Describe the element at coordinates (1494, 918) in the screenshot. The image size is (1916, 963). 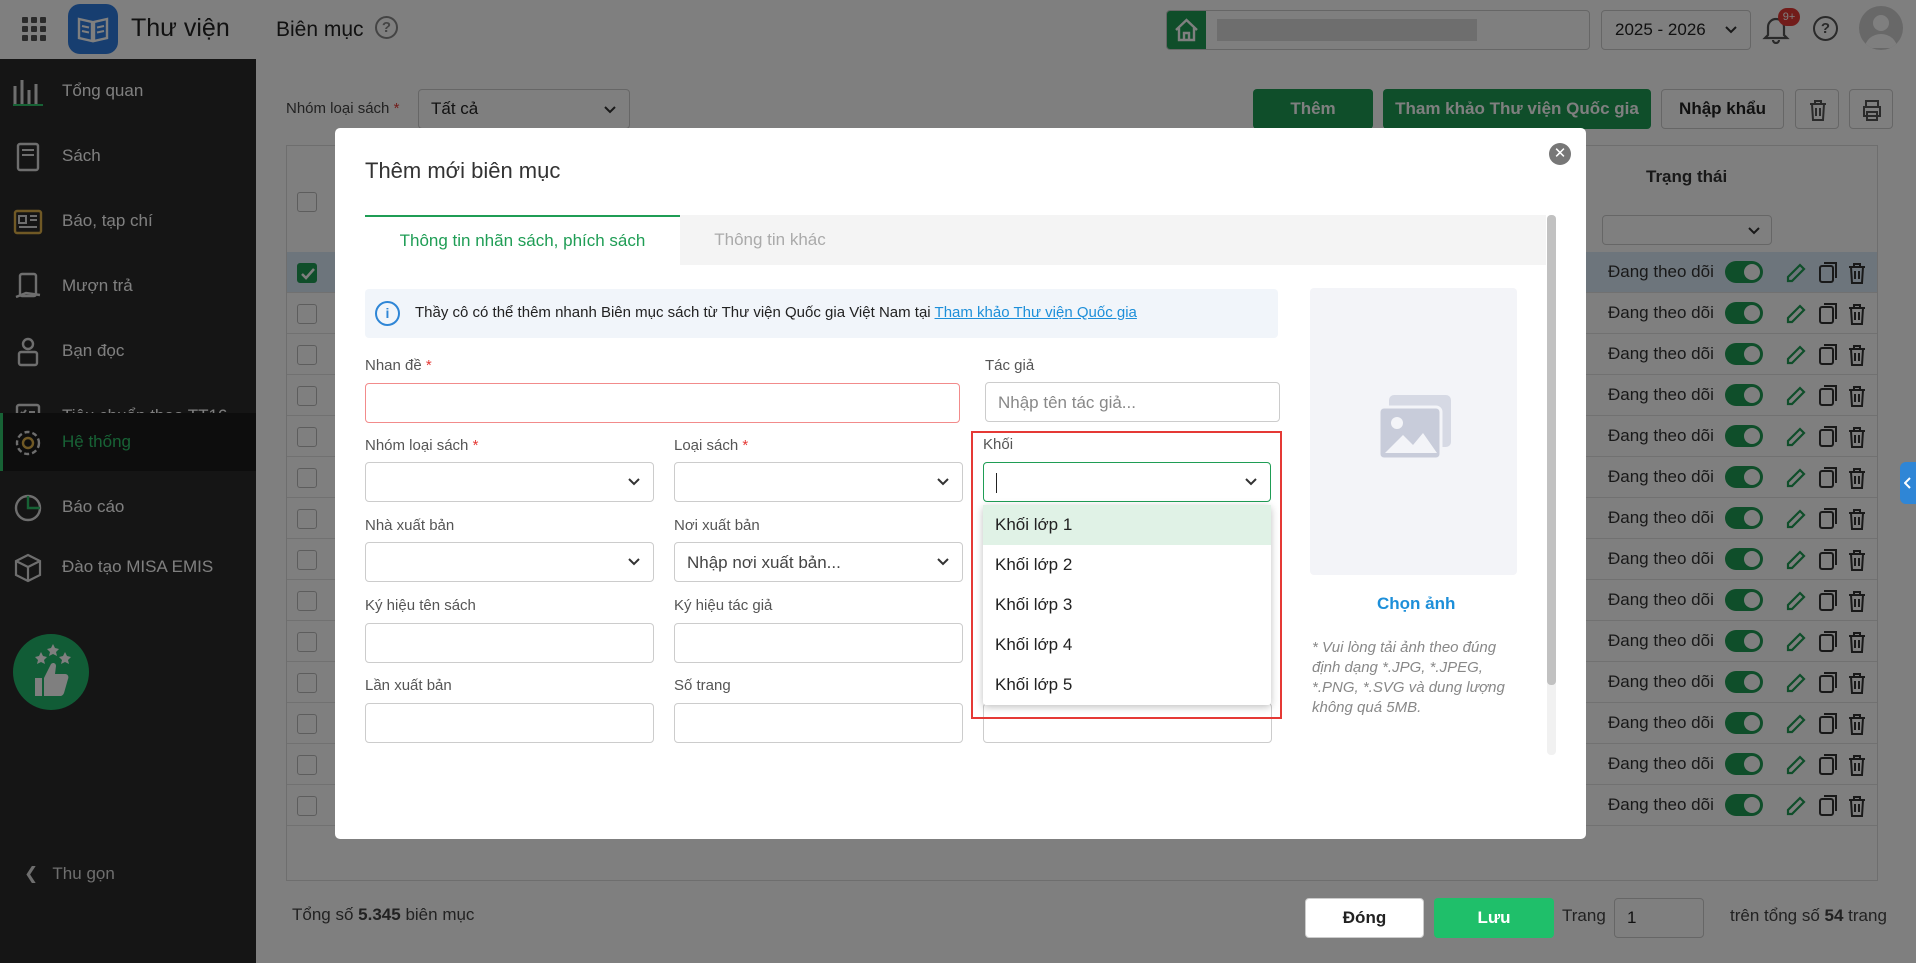
I see `save-button: Lưu` at that location.